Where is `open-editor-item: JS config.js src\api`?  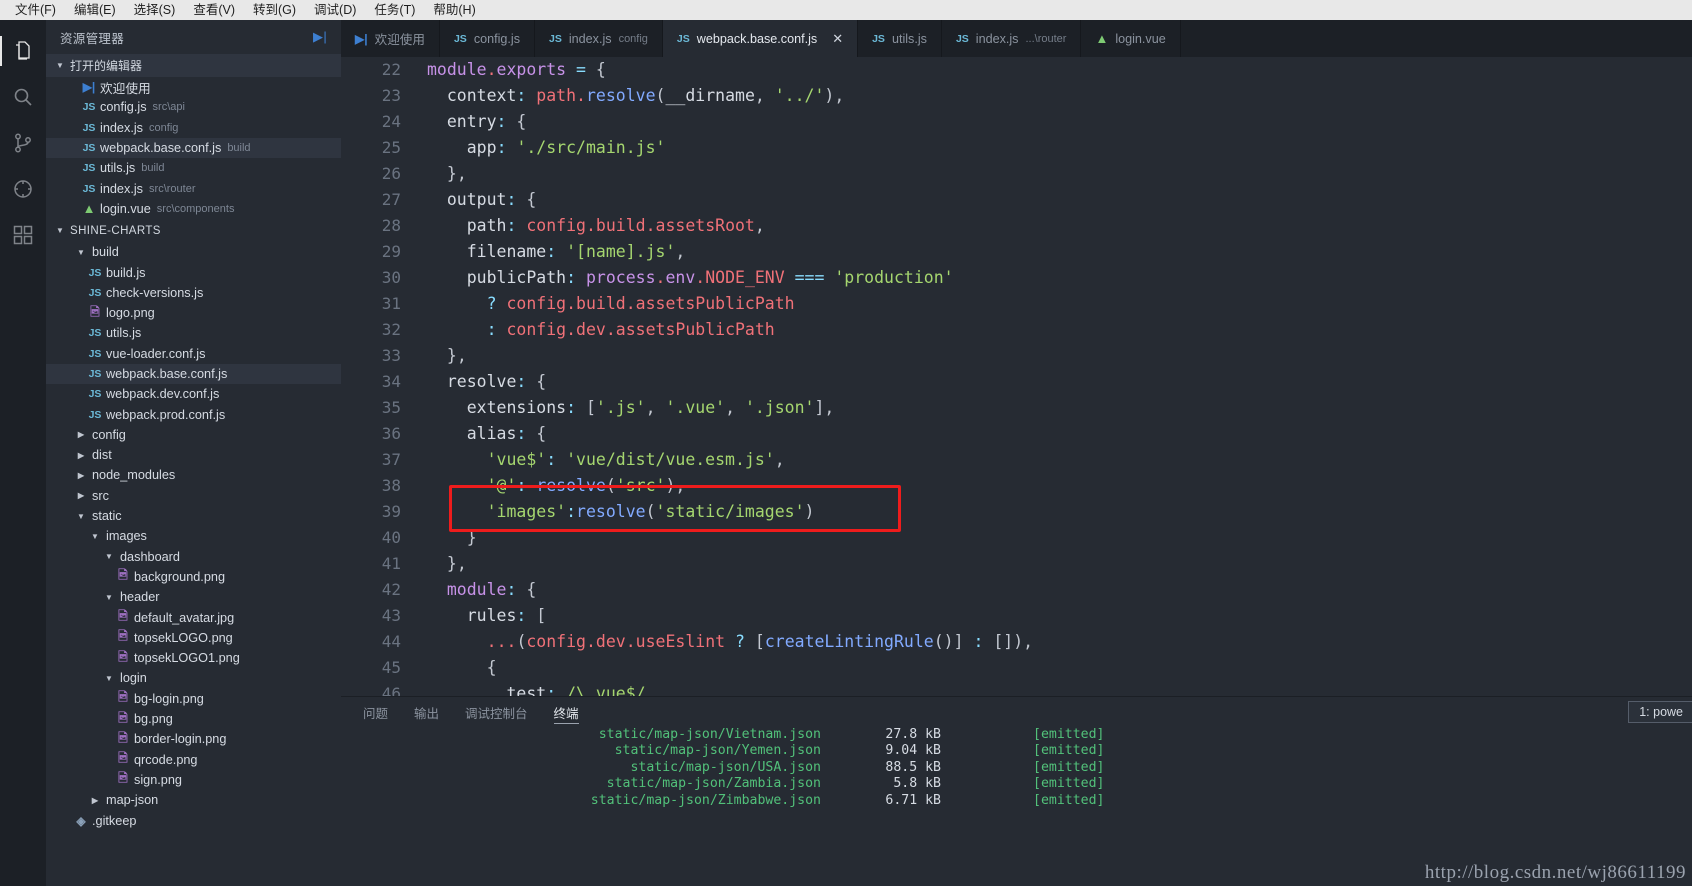
open-editor-item: JS config.js src\api is located at coordinates (193, 107).